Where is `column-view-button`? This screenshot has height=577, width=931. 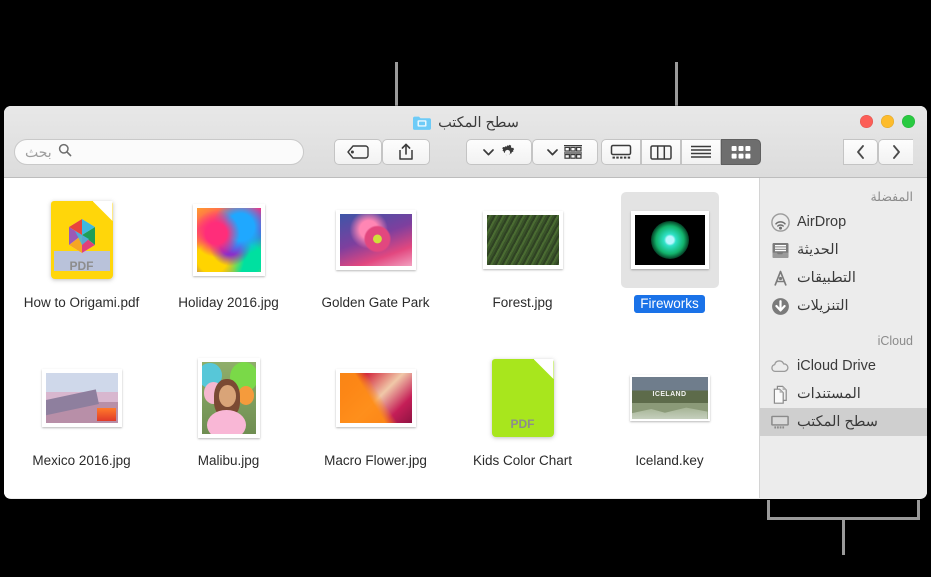 column-view-button is located at coordinates (661, 152).